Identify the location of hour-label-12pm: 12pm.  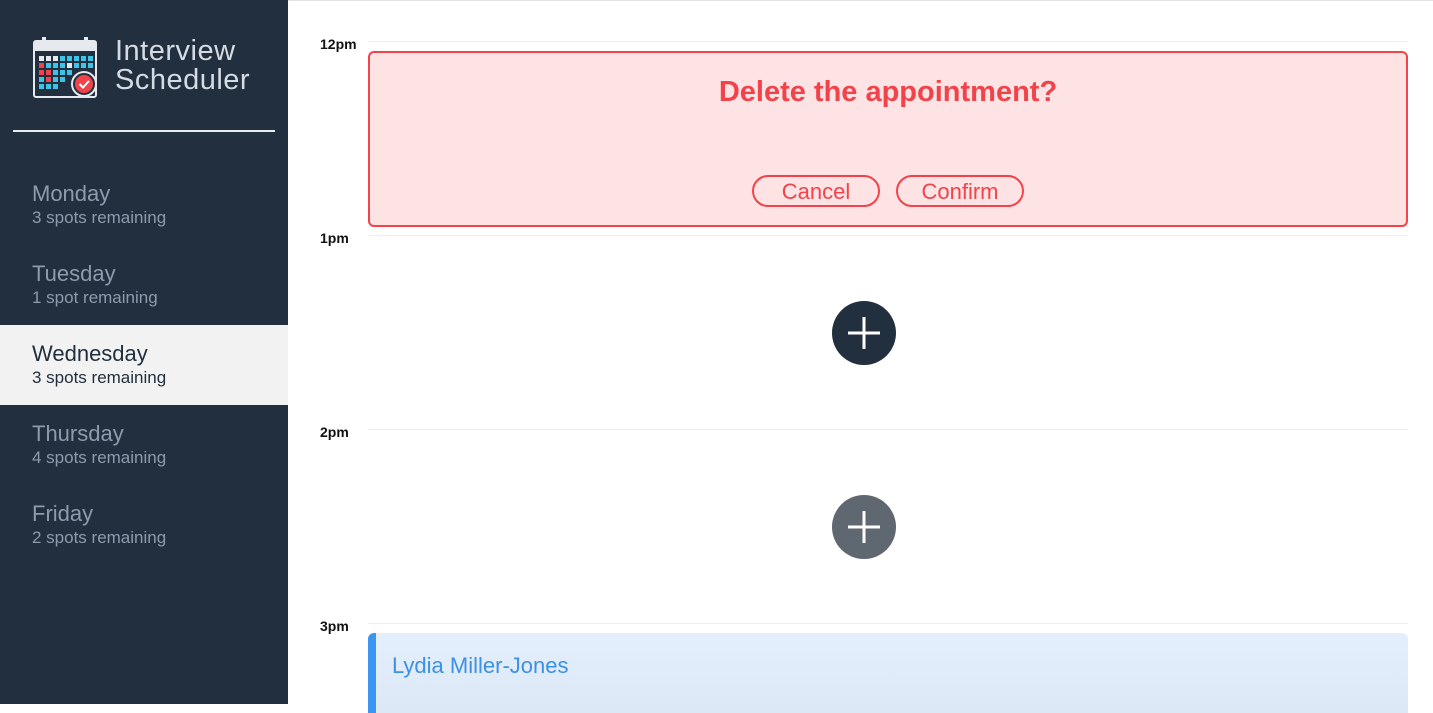
(338, 44).